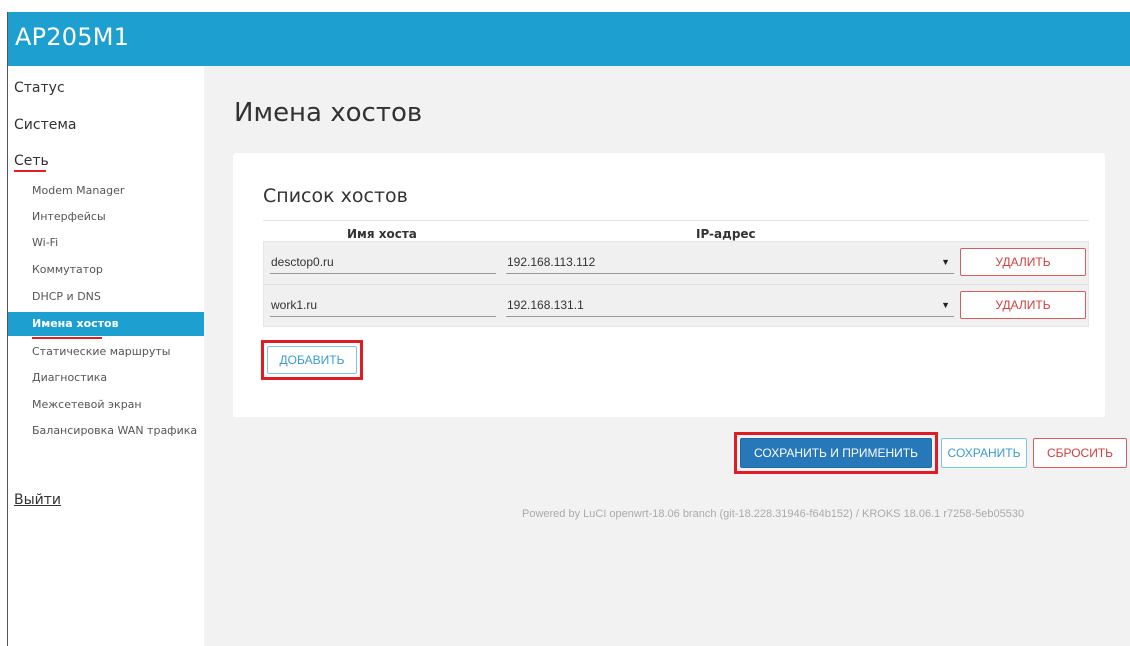  What do you see at coordinates (45, 242) in the screenshot?
I see `sidebar-item-wifi: Wi-Fi` at bounding box center [45, 242].